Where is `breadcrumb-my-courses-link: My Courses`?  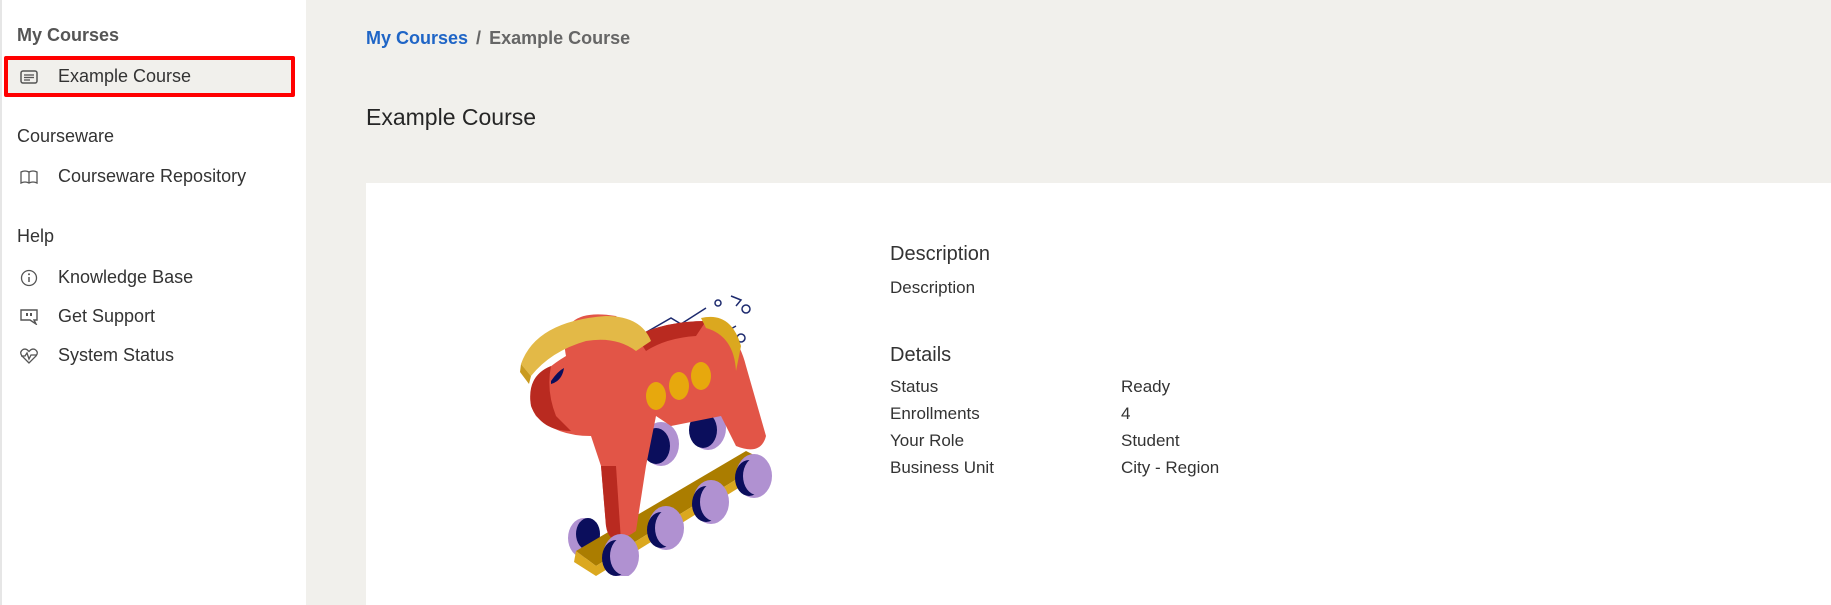 breadcrumb-my-courses-link: My Courses is located at coordinates (417, 38).